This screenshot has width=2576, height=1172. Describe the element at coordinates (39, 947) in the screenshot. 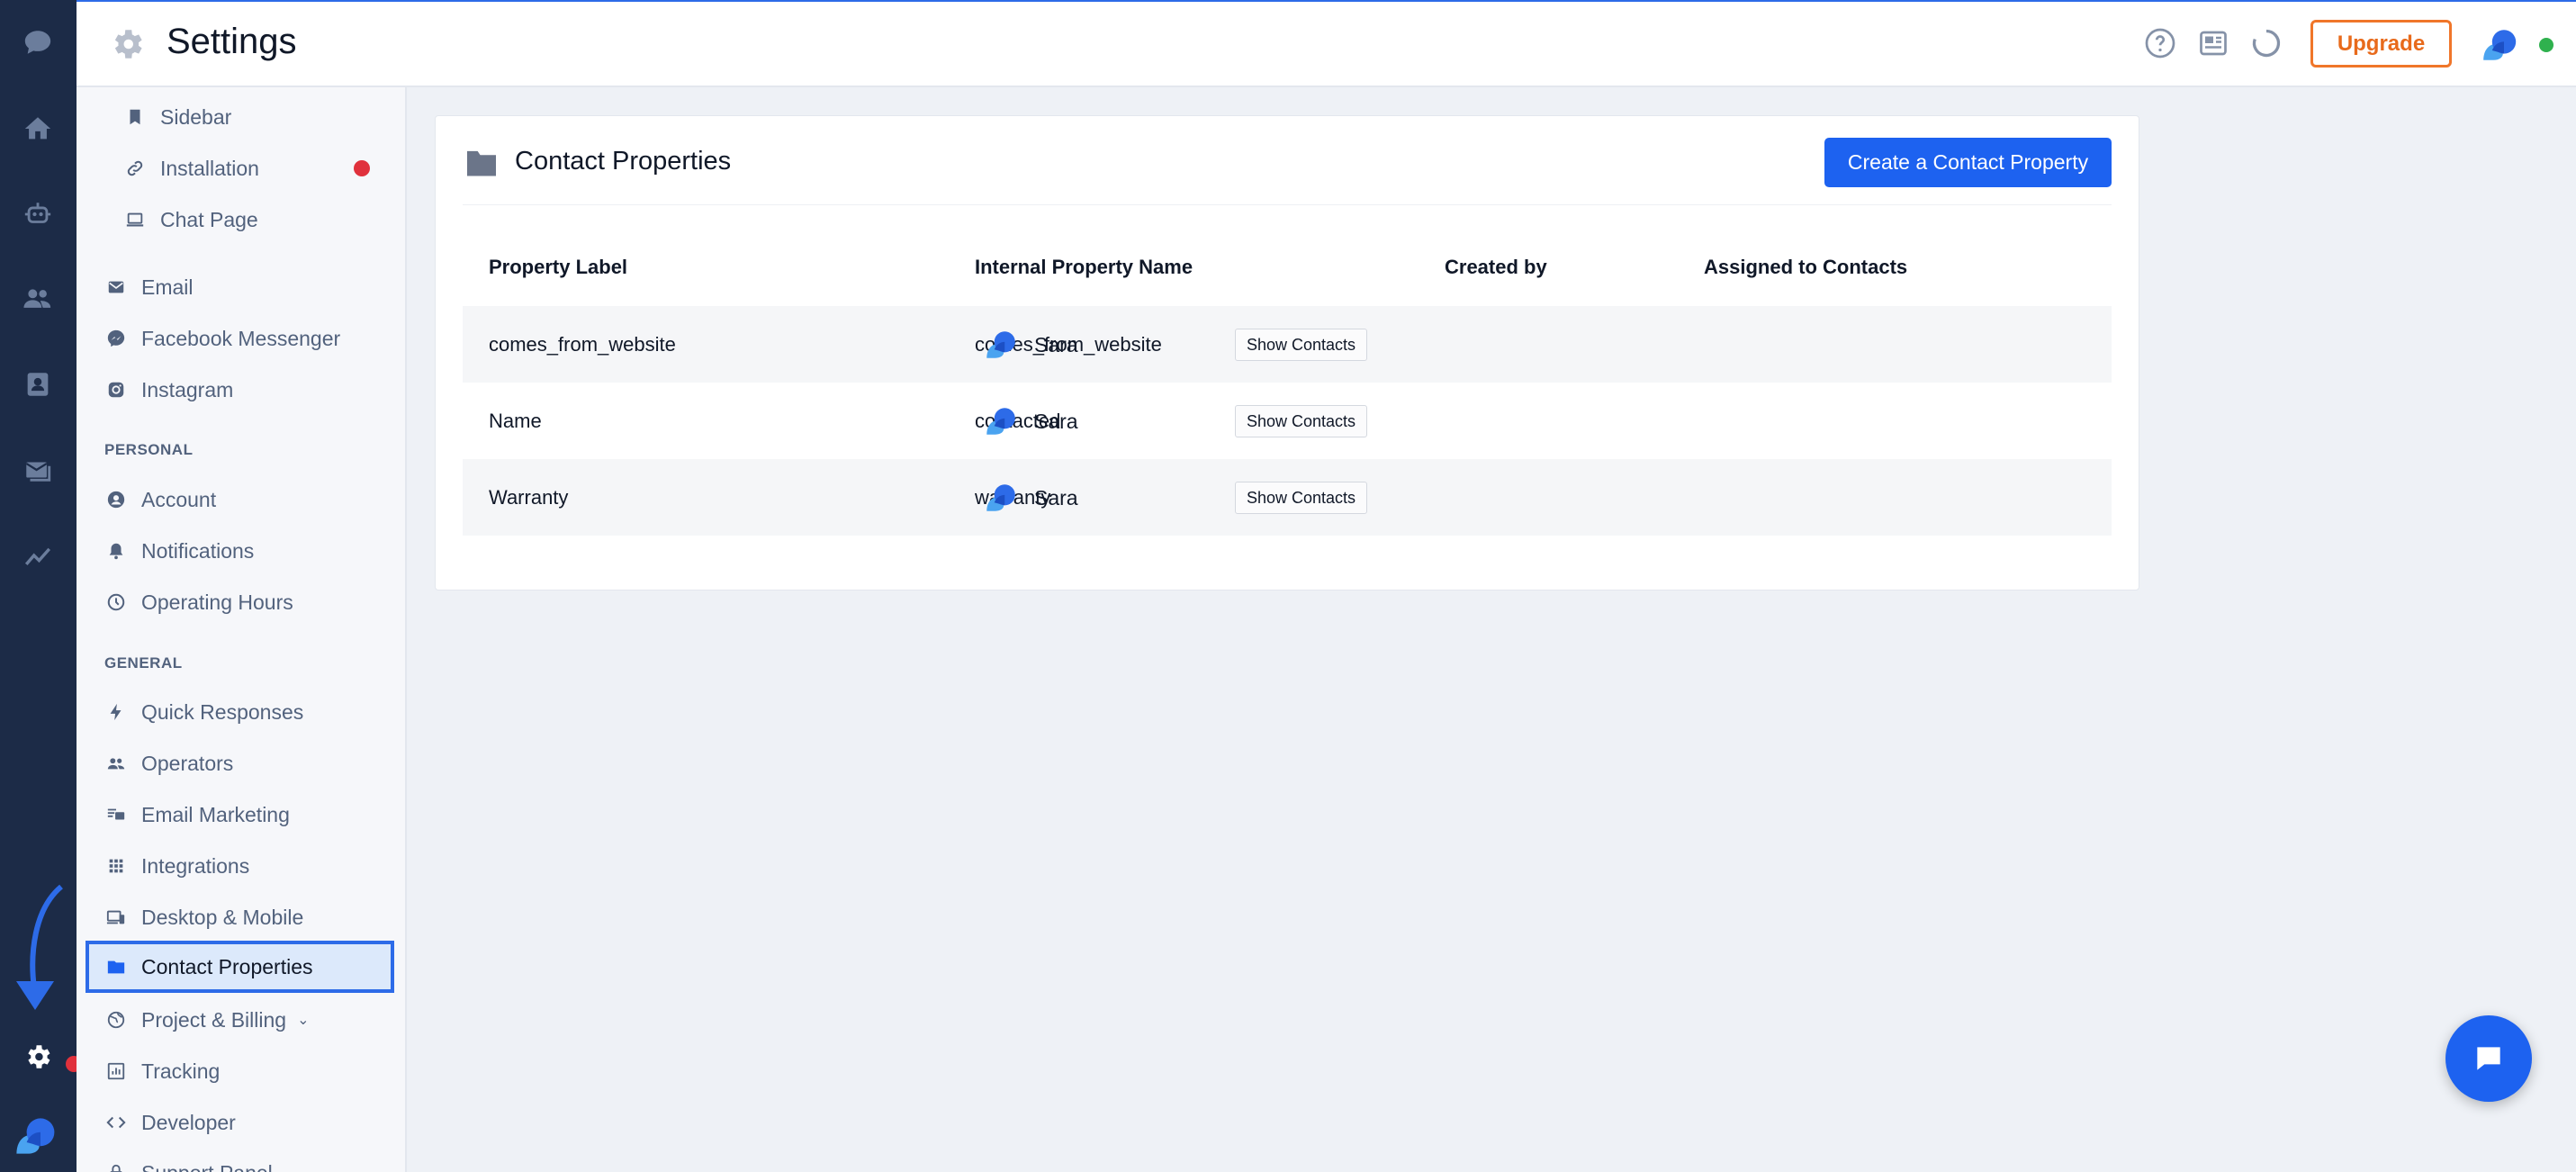

I see `pointer-arrow-icon` at that location.